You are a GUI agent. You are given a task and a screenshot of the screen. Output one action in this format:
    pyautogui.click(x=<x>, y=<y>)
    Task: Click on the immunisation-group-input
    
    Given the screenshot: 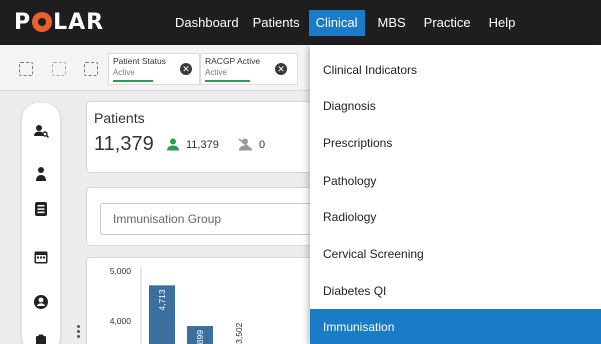 What is the action you would take?
    pyautogui.click(x=207, y=219)
    